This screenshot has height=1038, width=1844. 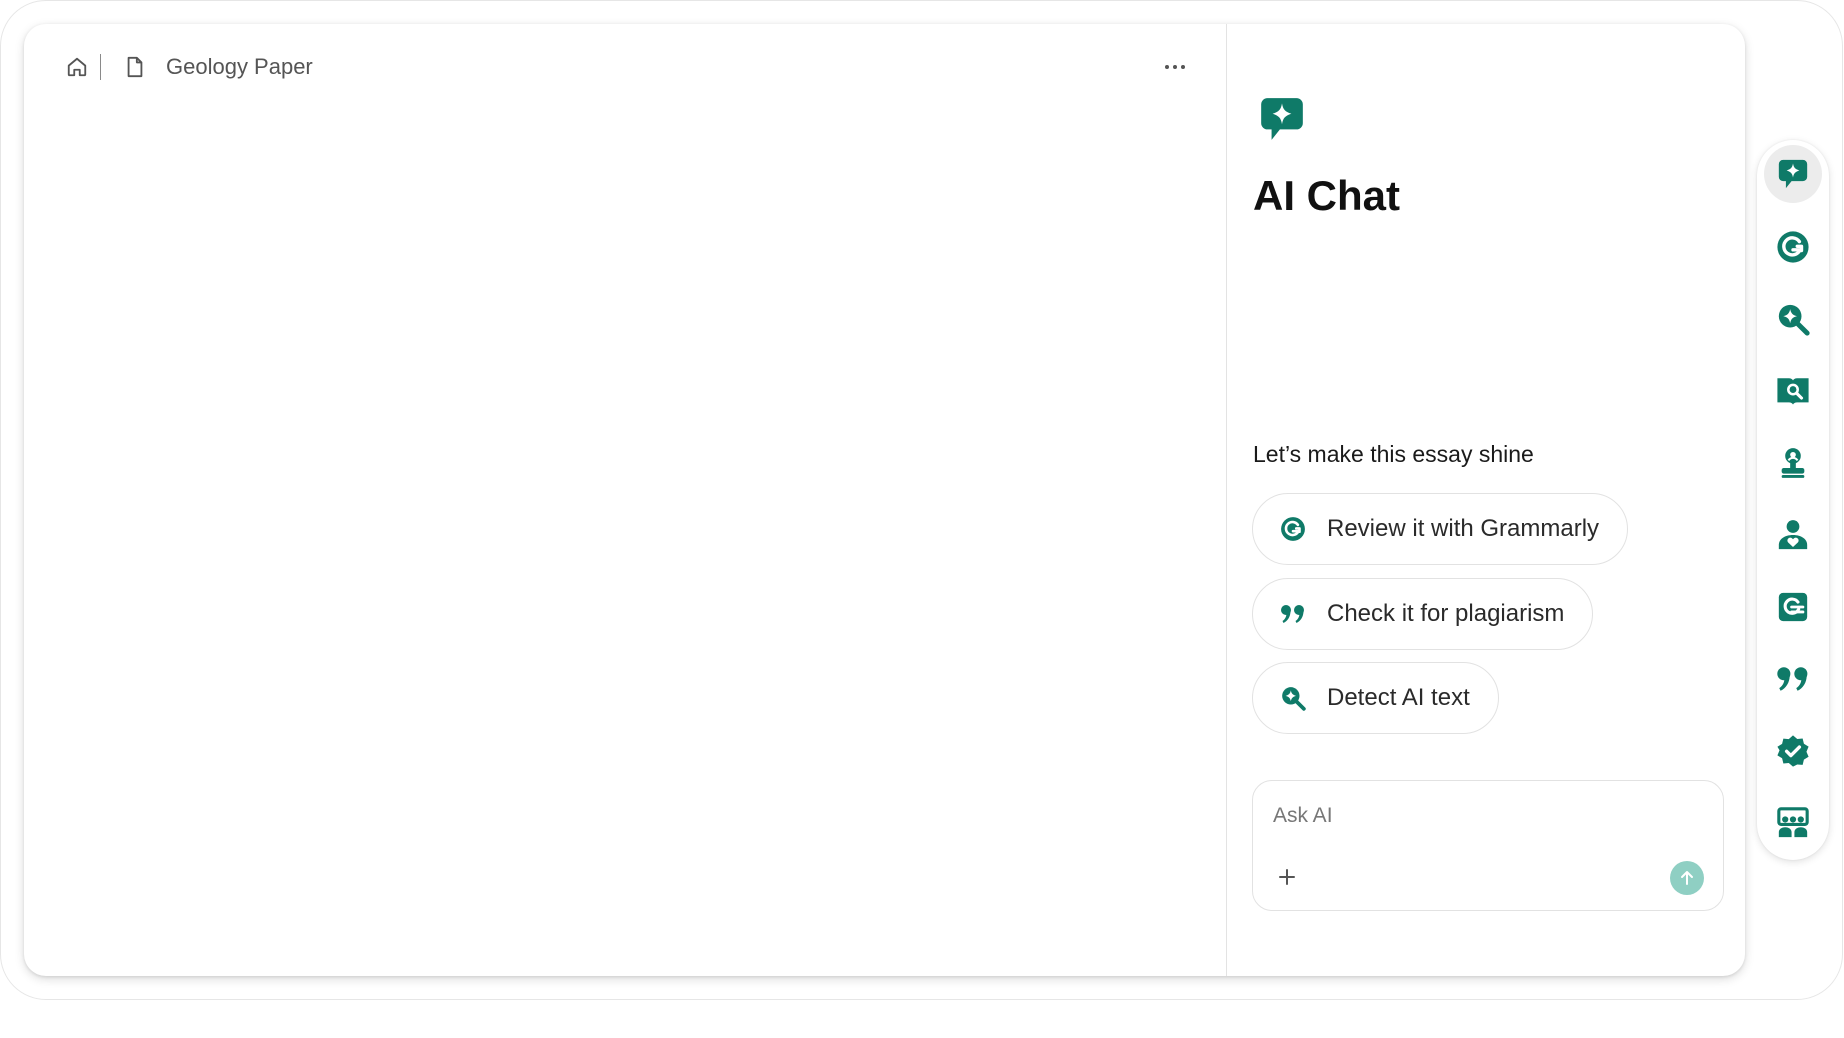 I want to click on suggestion-detect-ai: Detect AI text, so click(x=1375, y=698).